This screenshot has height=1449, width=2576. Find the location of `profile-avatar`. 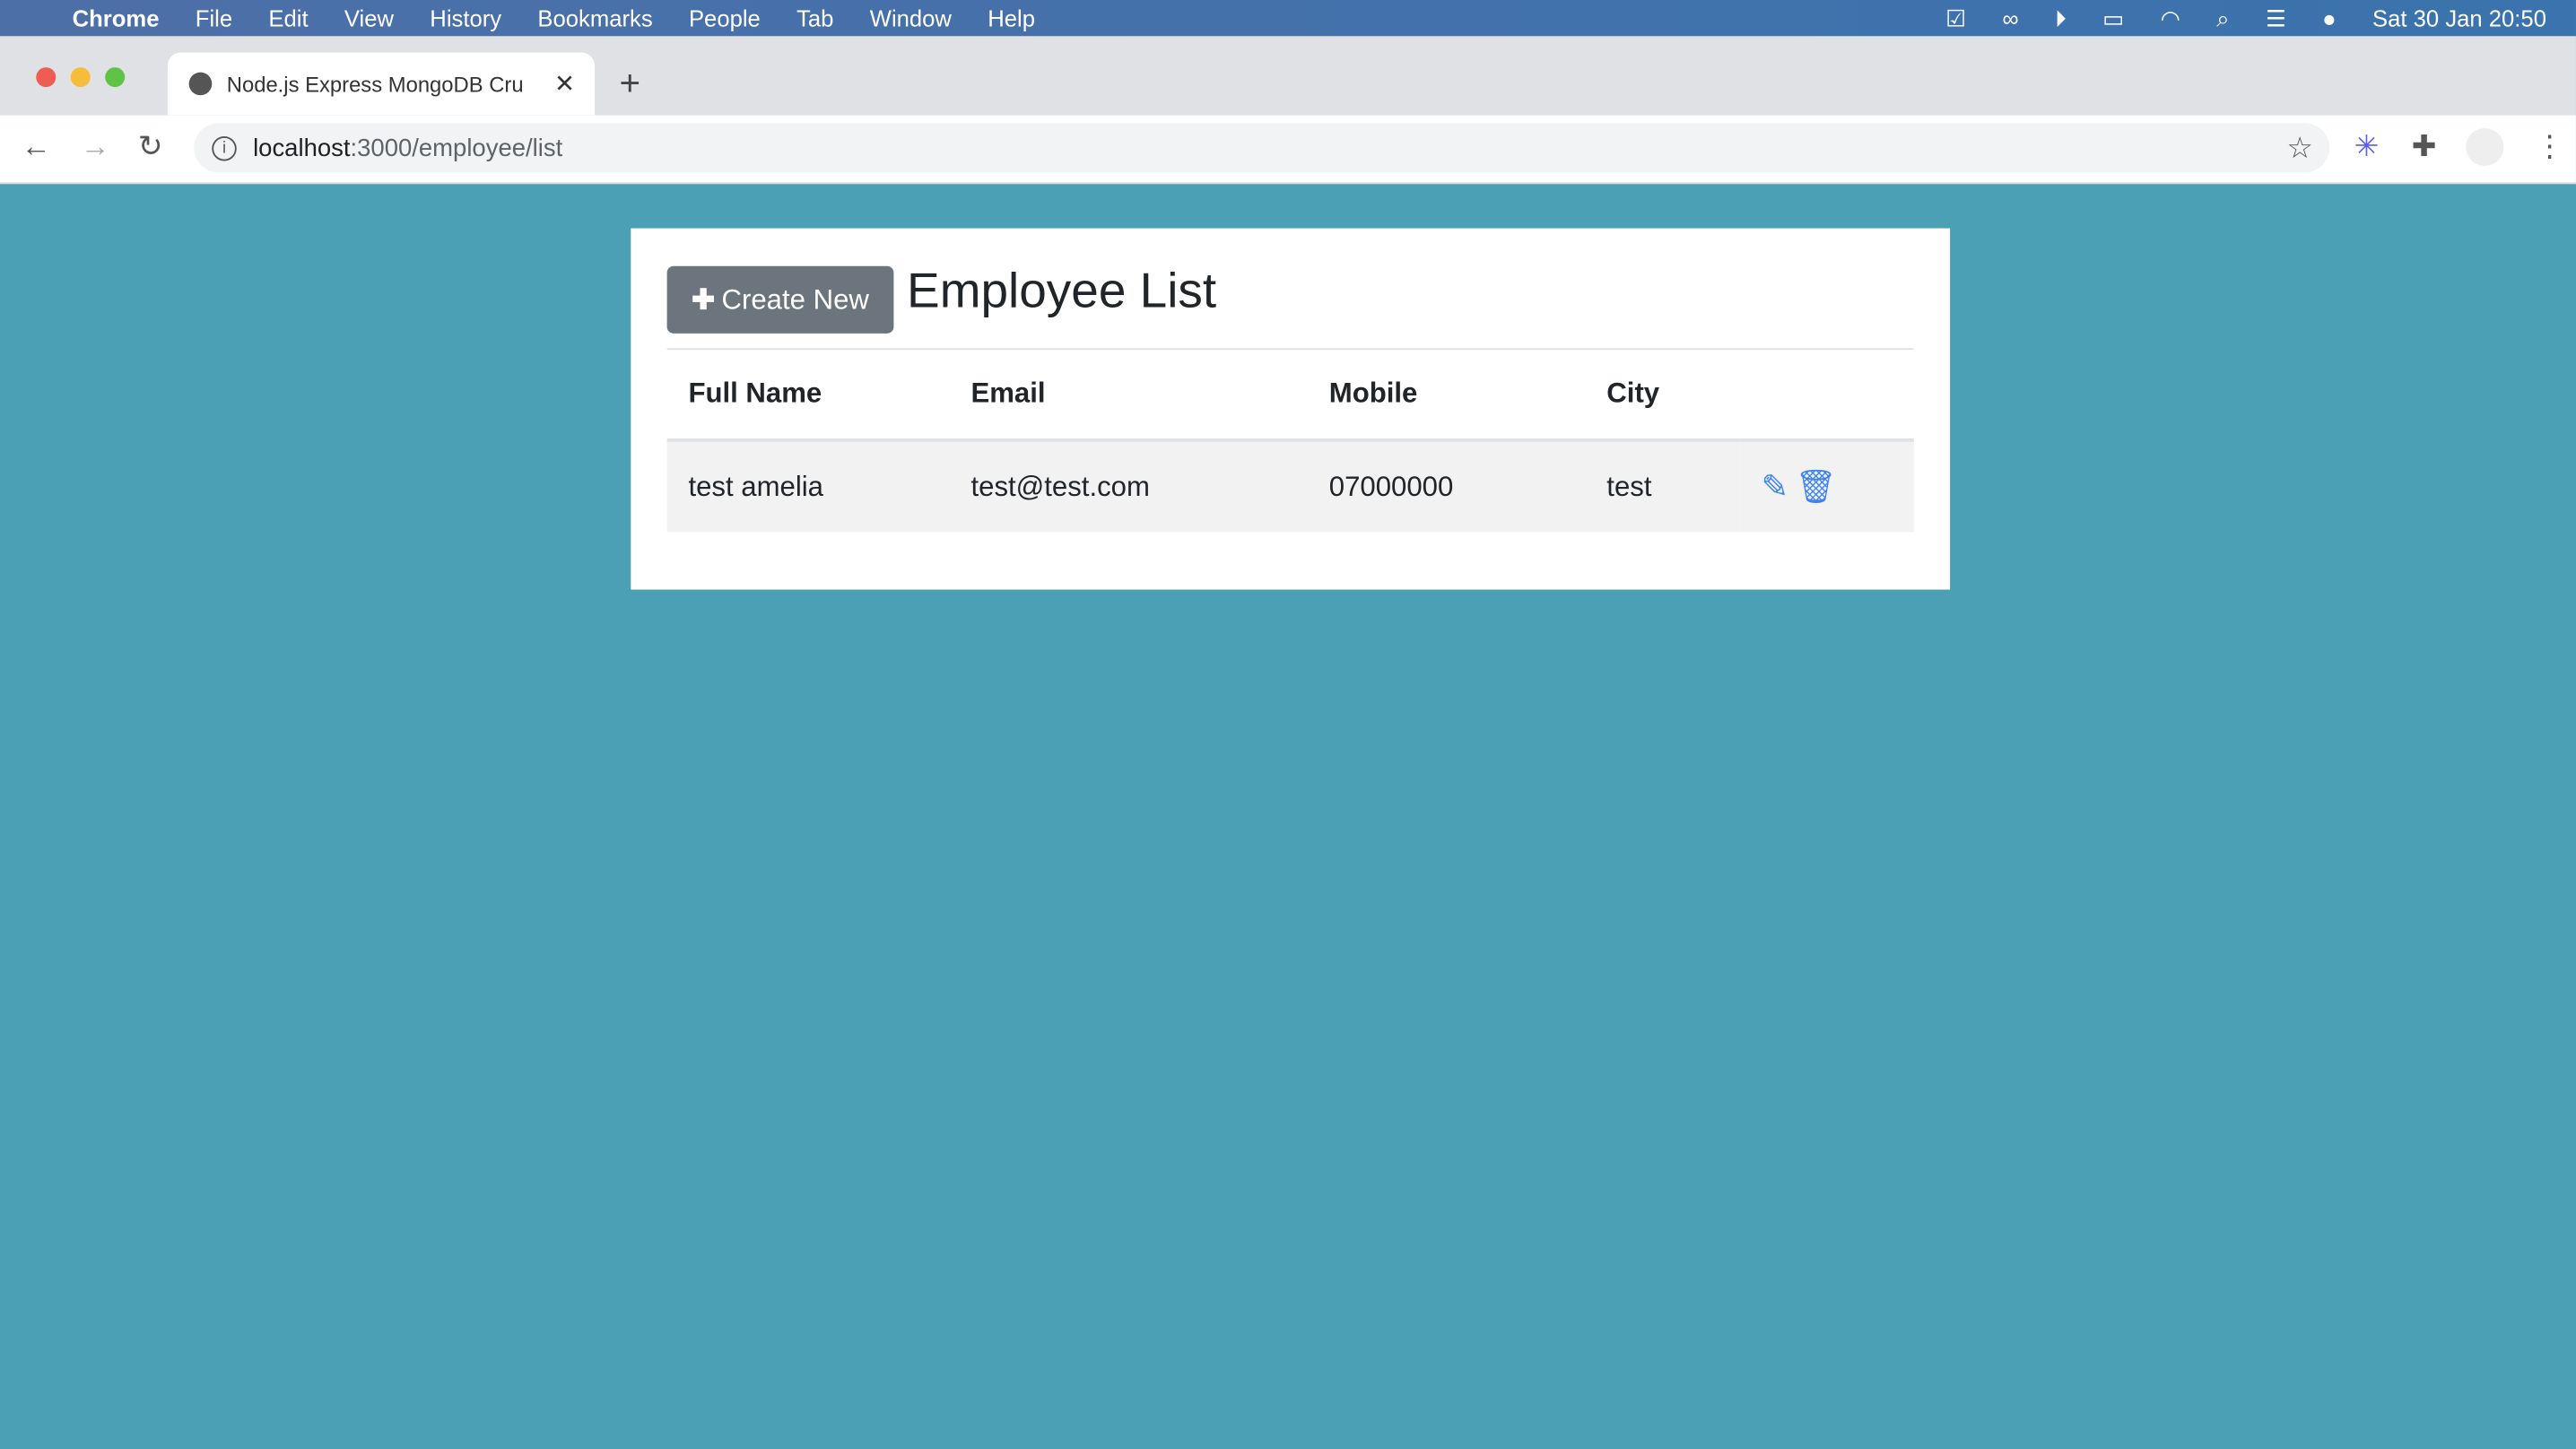

profile-avatar is located at coordinates (2485, 146).